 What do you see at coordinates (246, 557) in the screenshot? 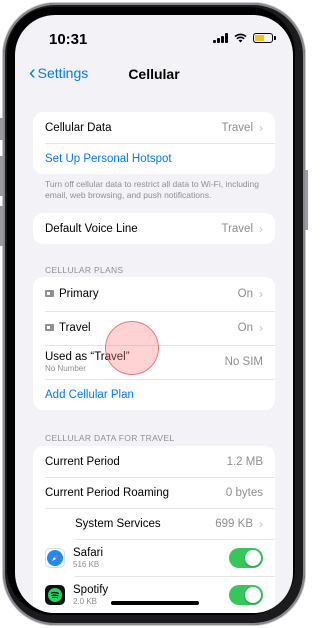
I see `safari-data-toggle` at bounding box center [246, 557].